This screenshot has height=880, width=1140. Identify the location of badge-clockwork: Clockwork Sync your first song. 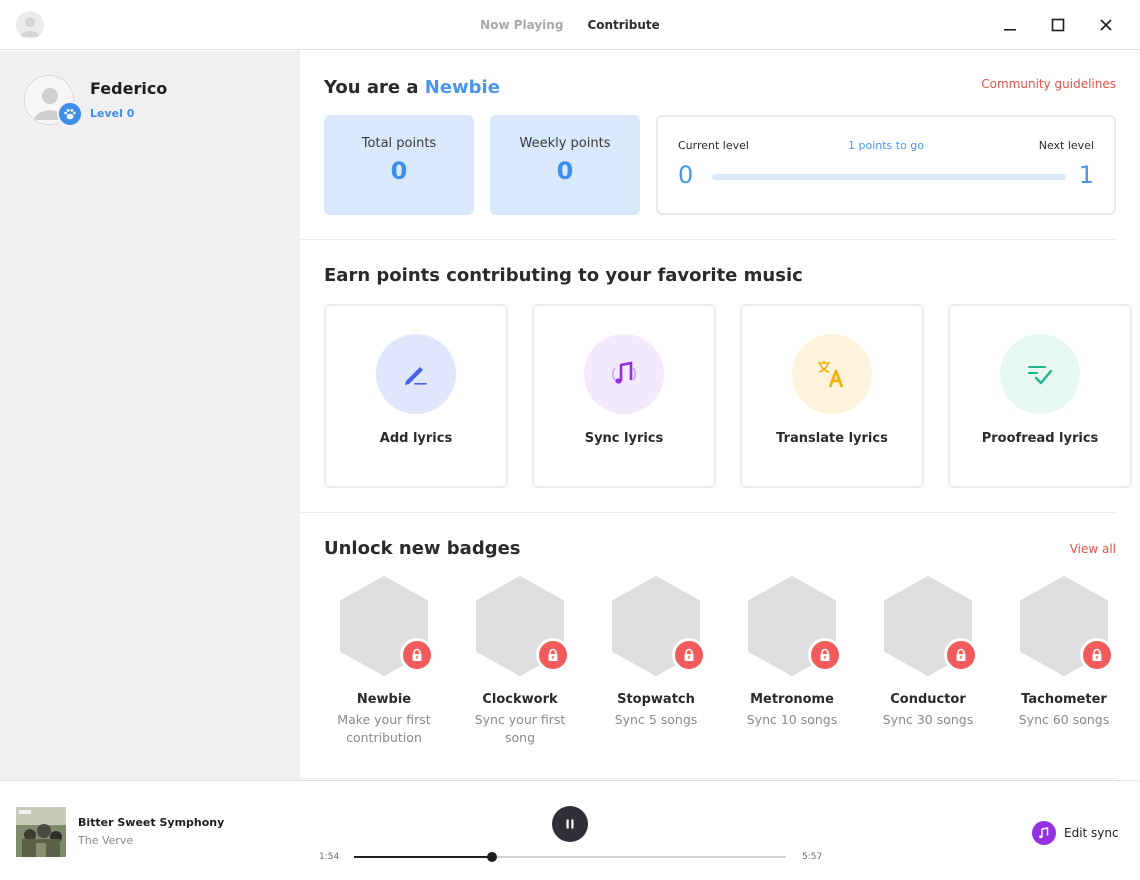
(520, 661).